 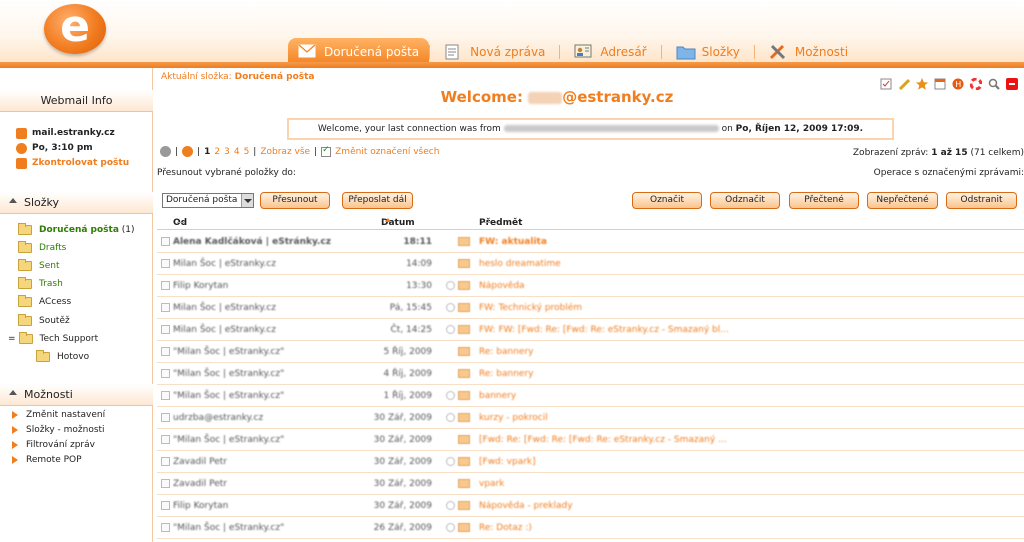 I want to click on page-link-3: 3, so click(x=227, y=152).